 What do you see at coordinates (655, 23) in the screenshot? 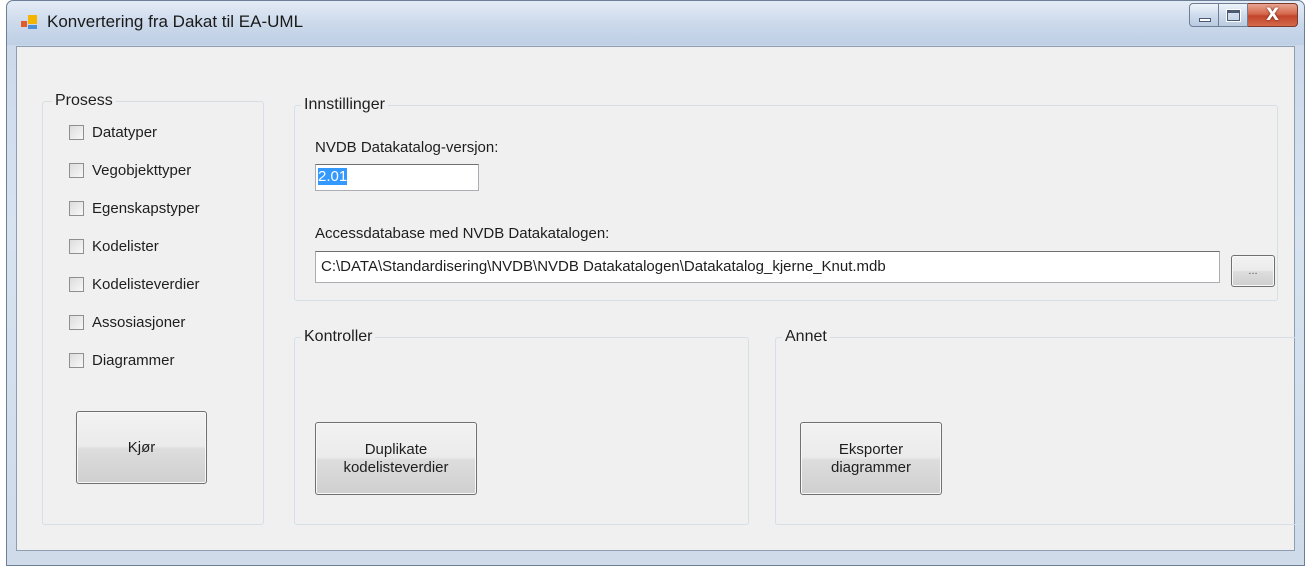
I see `title-bar: Konvertering fra Dakat til EA-UML X` at bounding box center [655, 23].